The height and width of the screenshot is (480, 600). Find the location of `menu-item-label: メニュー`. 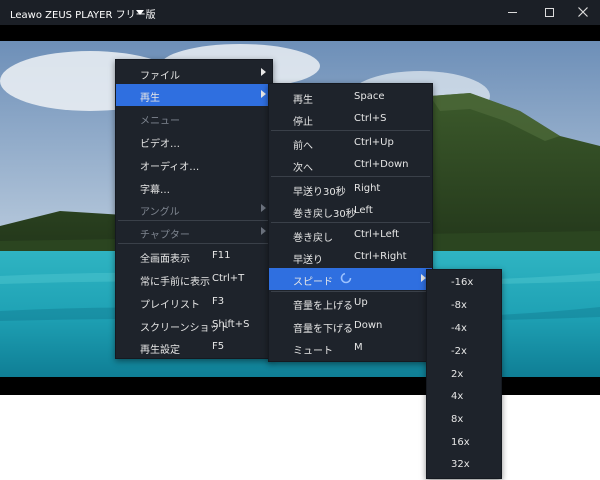

menu-item-label: メニュー is located at coordinates (160, 121).